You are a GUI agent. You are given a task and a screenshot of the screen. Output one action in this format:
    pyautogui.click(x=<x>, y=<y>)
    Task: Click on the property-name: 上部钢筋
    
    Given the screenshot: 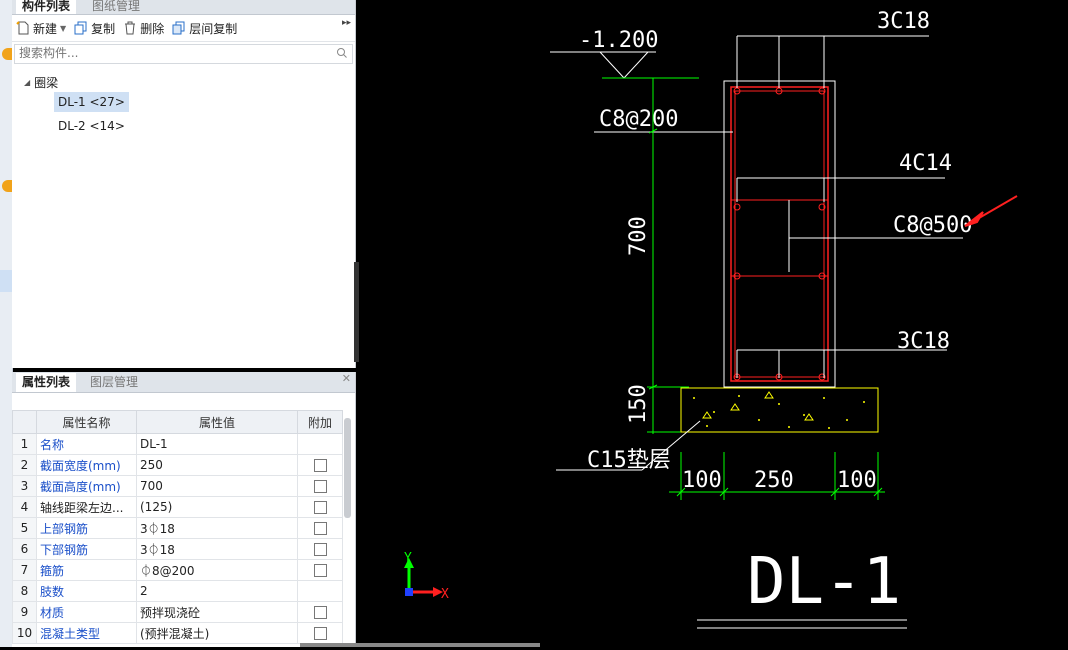 What is the action you would take?
    pyautogui.click(x=86, y=528)
    